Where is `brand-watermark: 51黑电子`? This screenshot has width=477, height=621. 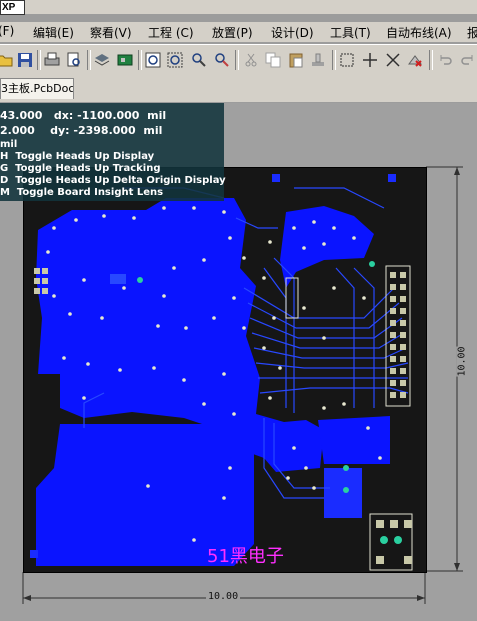 brand-watermark: 51黑电子 is located at coordinates (245, 556).